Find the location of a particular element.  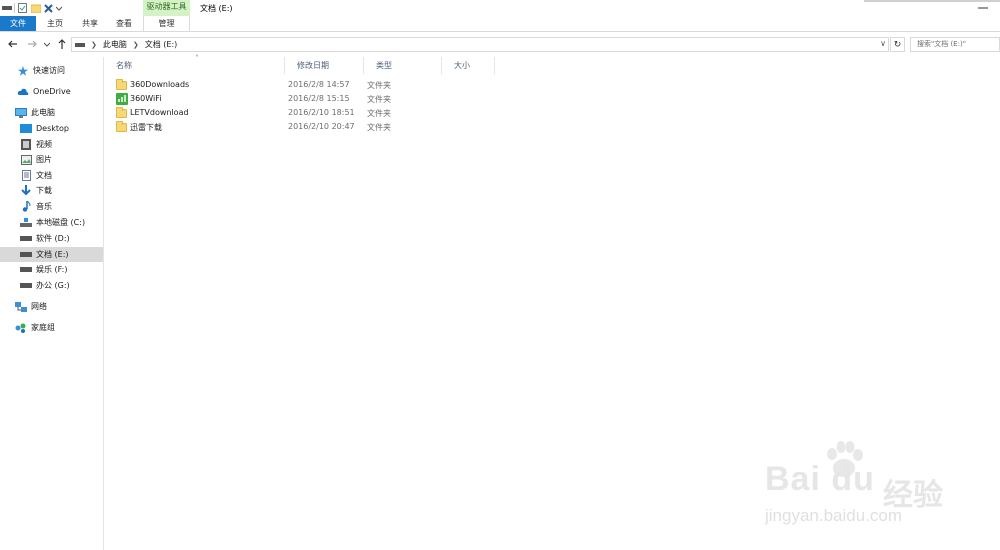

column-header-name: 名称 is located at coordinates (194, 65).